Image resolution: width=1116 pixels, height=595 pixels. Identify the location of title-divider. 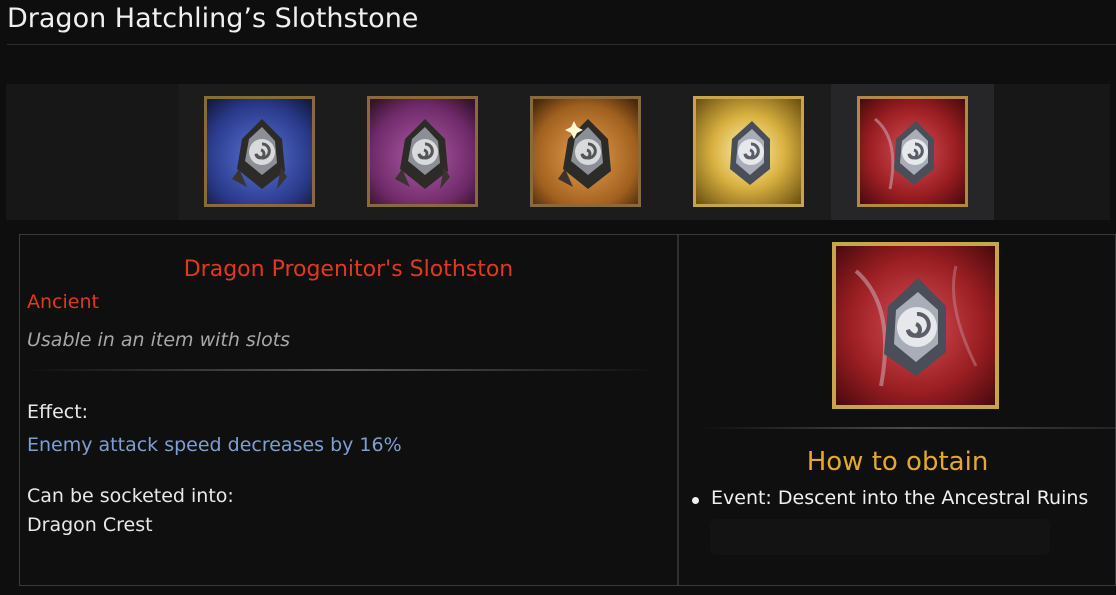
(561, 44).